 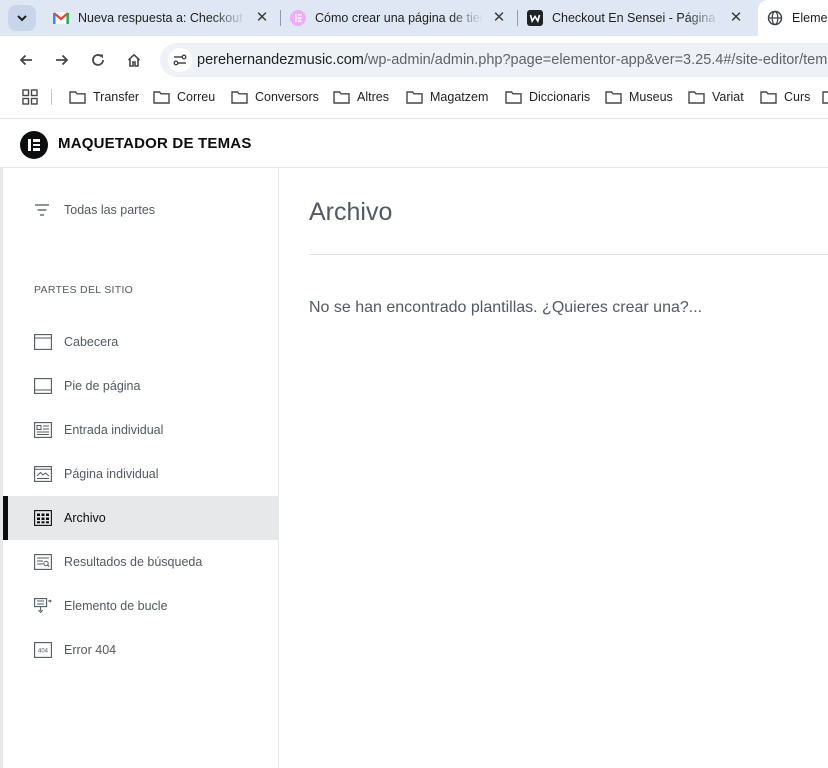 I want to click on bookmark-label: Correu, so click(x=196, y=97).